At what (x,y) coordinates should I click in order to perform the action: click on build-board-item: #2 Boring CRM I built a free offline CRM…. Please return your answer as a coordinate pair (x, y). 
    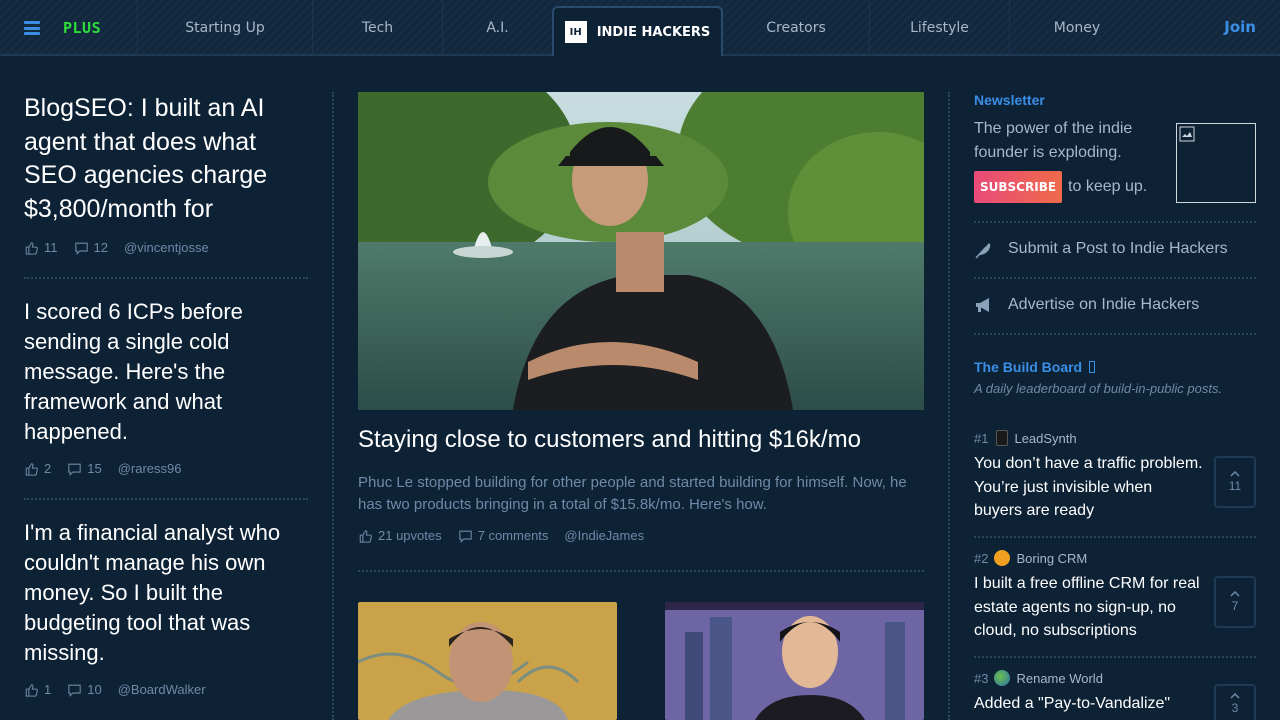
    Looking at the image, I should click on (1115, 596).